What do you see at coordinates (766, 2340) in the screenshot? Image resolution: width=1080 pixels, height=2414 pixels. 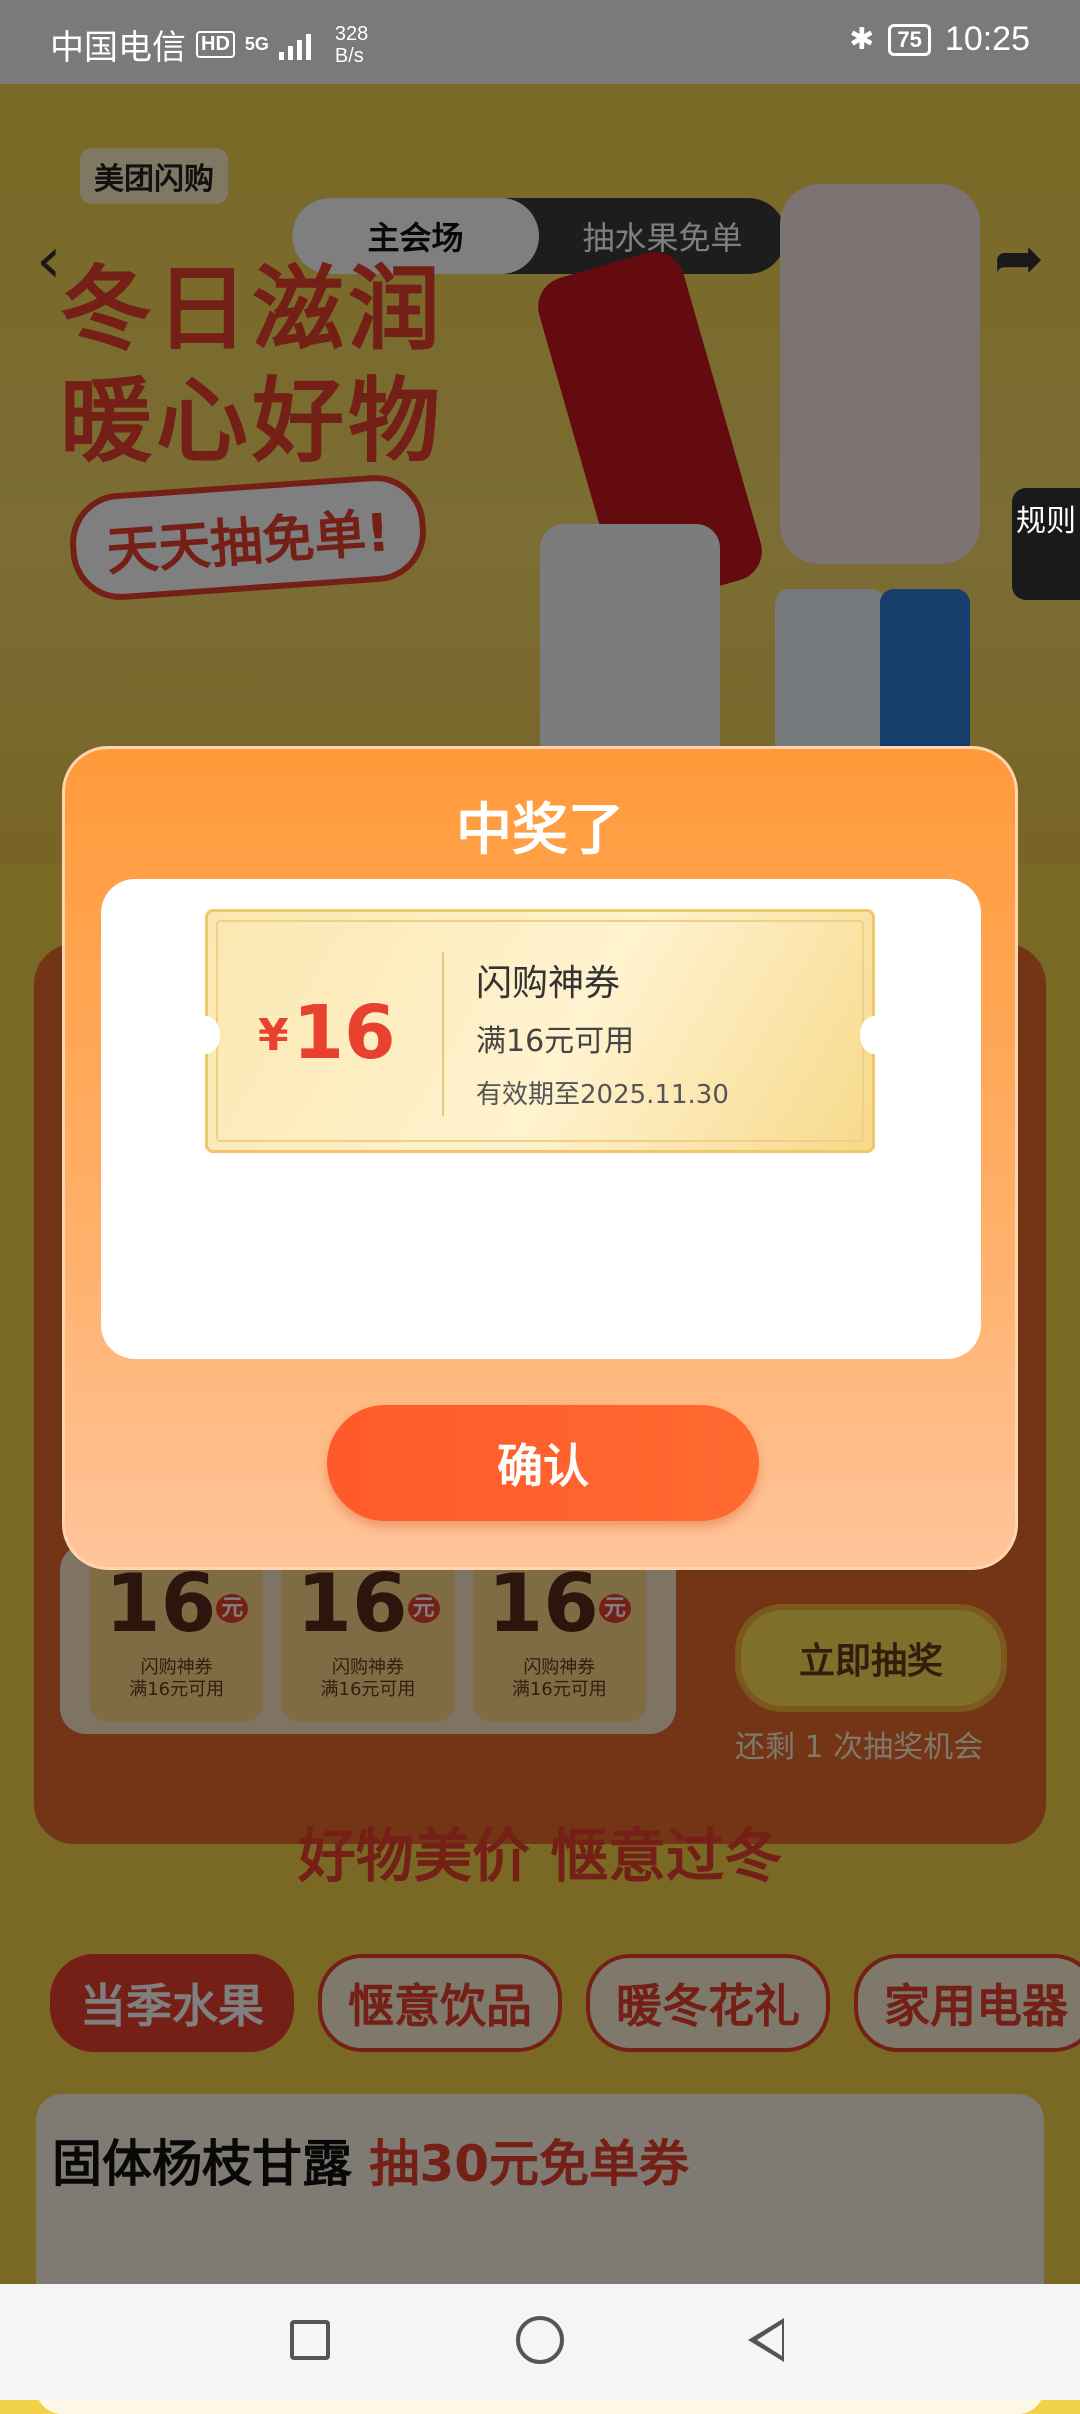 I see `back-nav-icon` at bounding box center [766, 2340].